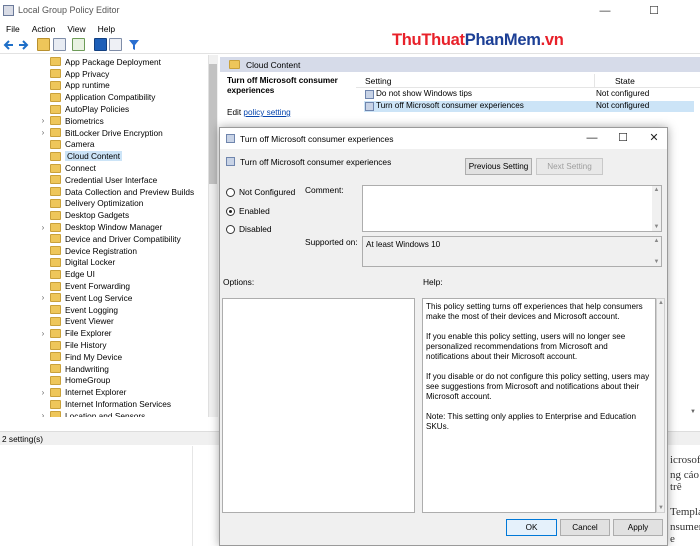 This screenshot has width=700, height=546. What do you see at coordinates (512, 208) in the screenshot?
I see `comment-textarea: ▲ ▼` at bounding box center [512, 208].